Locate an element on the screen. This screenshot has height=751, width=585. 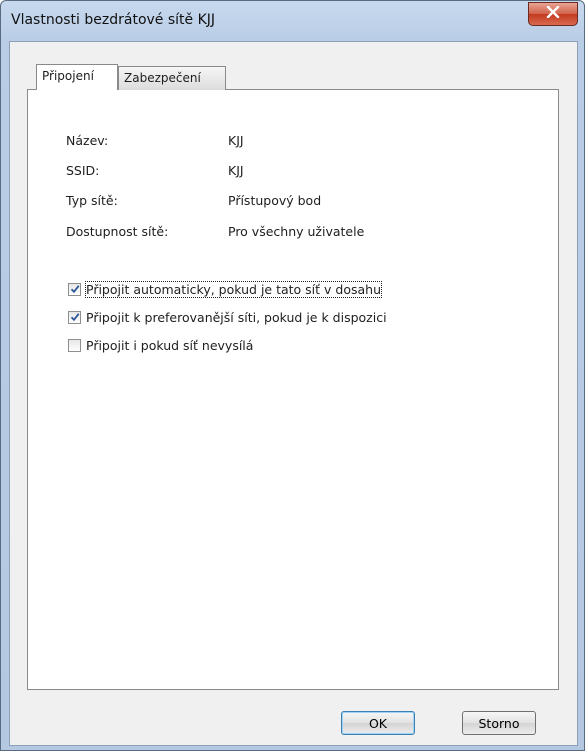
network-type-value: Přístupový bod is located at coordinates (275, 200).